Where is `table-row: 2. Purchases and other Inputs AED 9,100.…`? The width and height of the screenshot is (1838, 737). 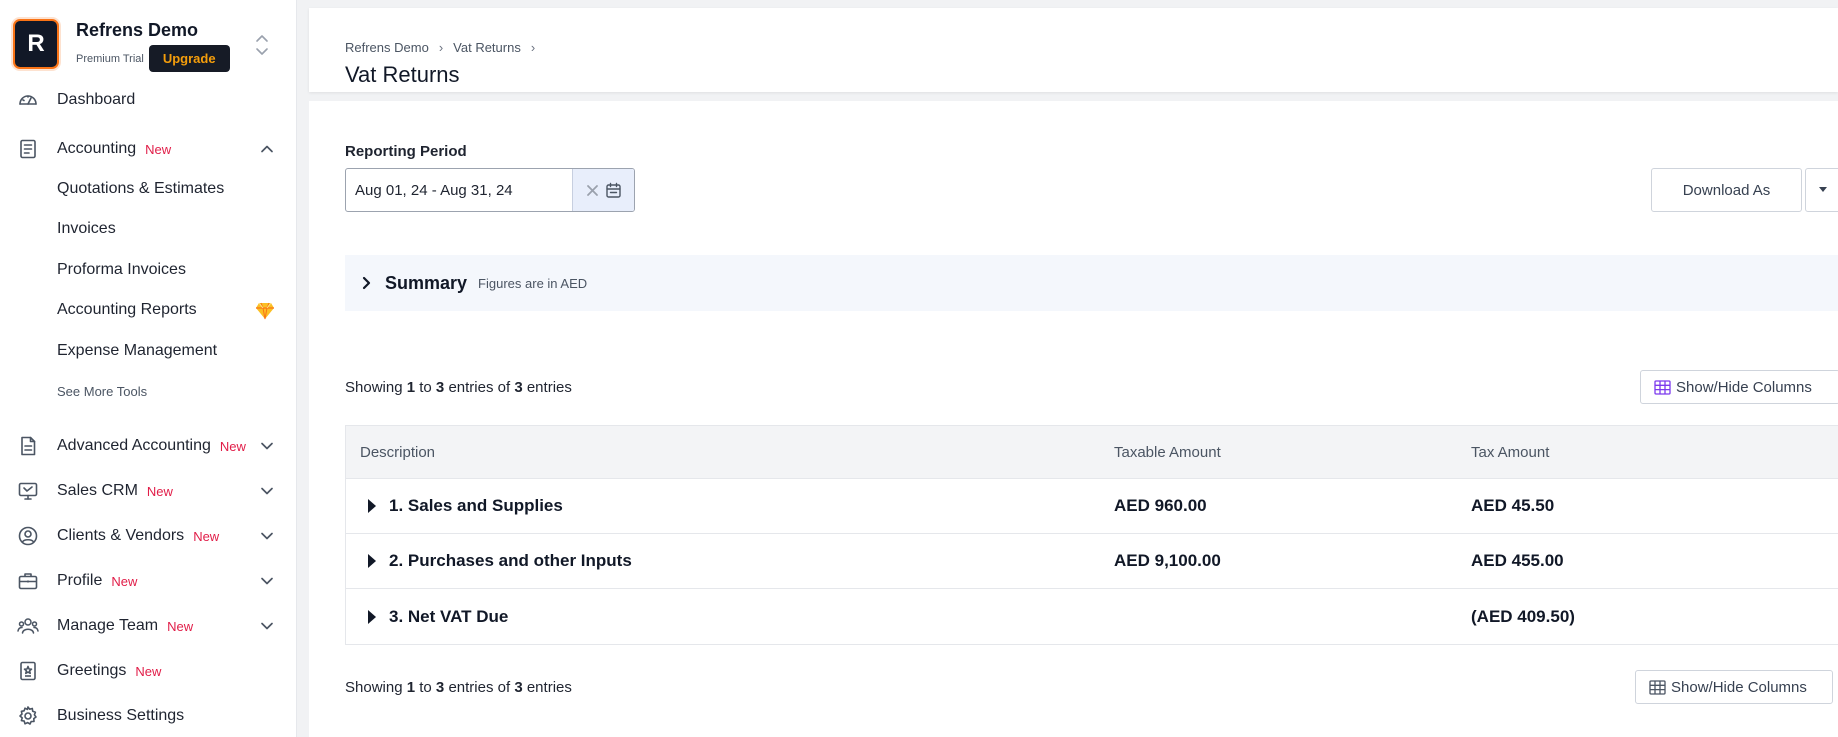 table-row: 2. Purchases and other Inputs AED 9,100.… is located at coordinates (1092, 561).